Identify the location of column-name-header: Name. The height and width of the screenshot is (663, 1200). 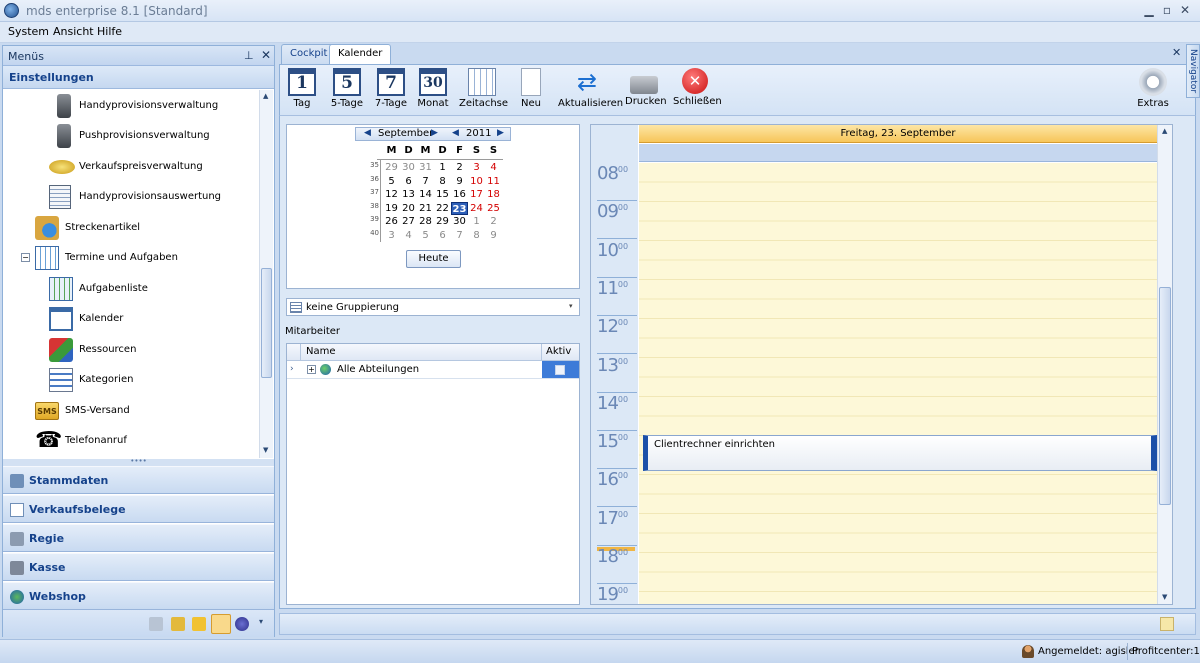
(321, 351).